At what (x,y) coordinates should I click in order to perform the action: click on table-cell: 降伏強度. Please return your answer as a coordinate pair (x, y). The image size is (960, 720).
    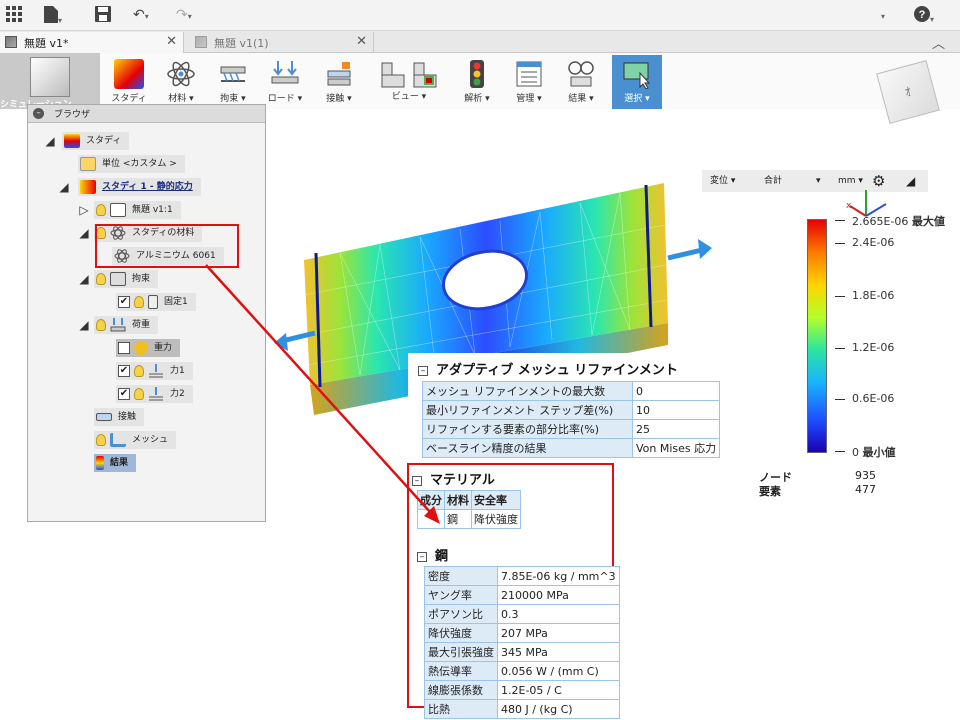
    Looking at the image, I should click on (461, 633).